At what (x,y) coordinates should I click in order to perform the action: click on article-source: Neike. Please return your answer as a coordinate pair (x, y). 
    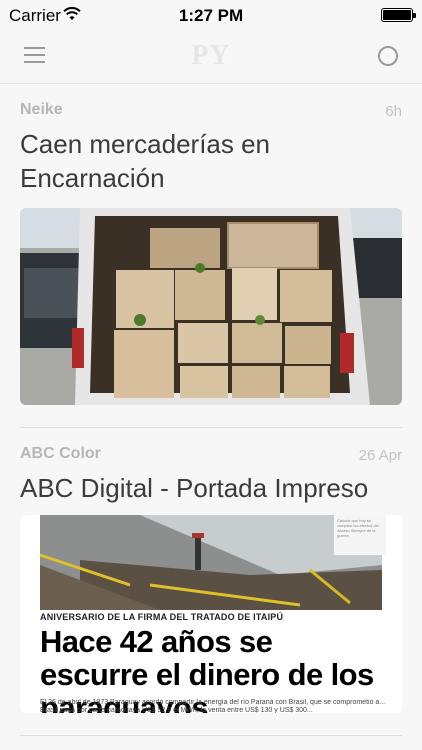
    Looking at the image, I should click on (41, 109).